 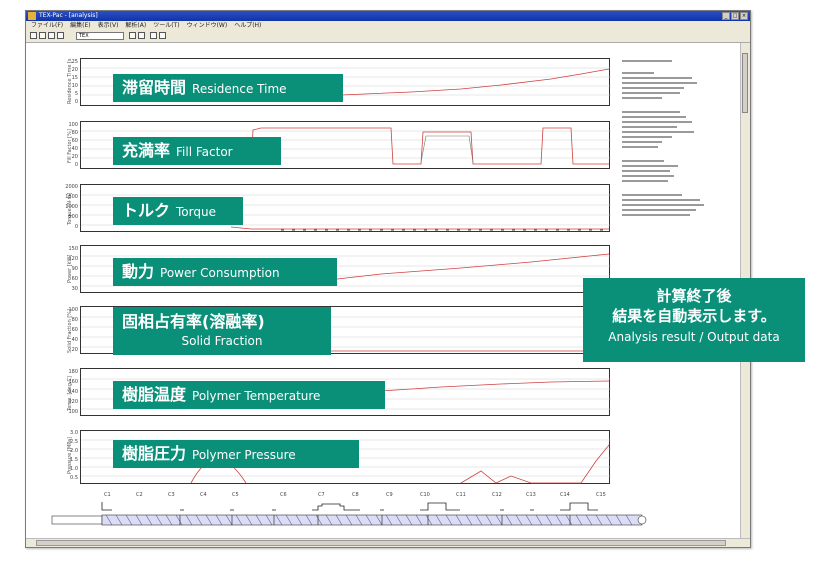 I want to click on segment-label: C13, so click(x=531, y=495).